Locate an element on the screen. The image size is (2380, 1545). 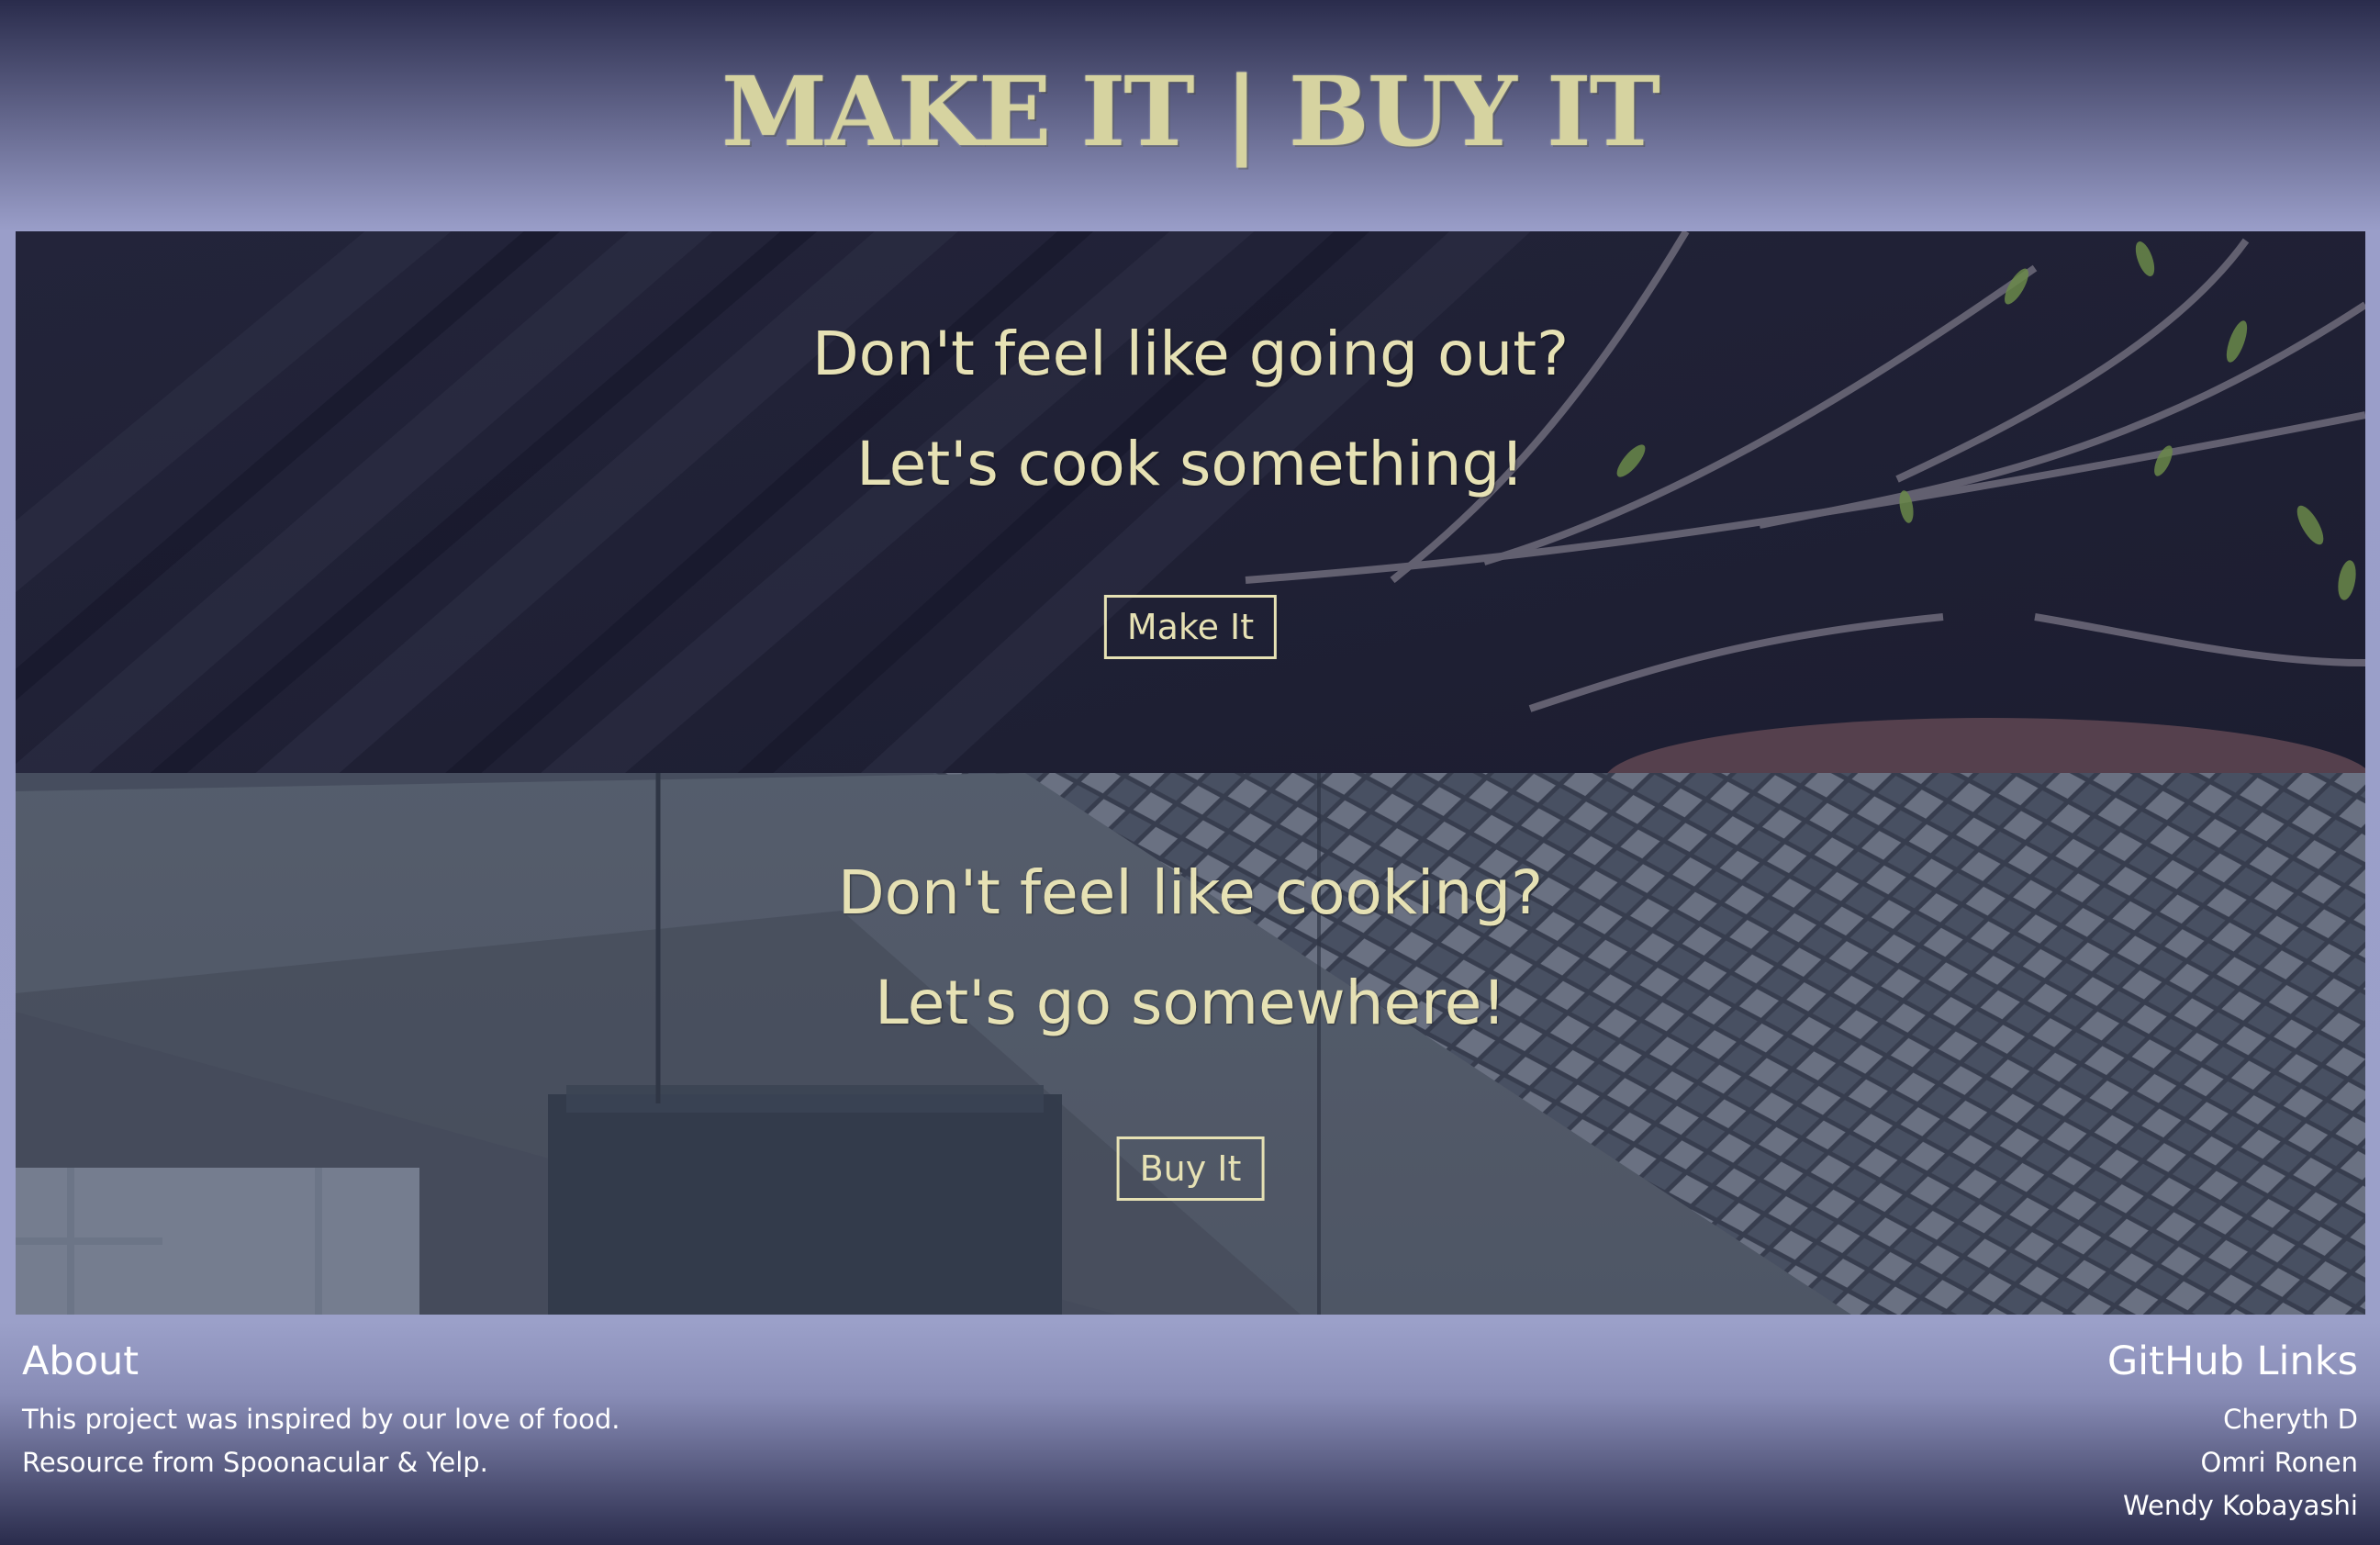
make-it-headline-1: Don't feel like going out? is located at coordinates (1190, 354).